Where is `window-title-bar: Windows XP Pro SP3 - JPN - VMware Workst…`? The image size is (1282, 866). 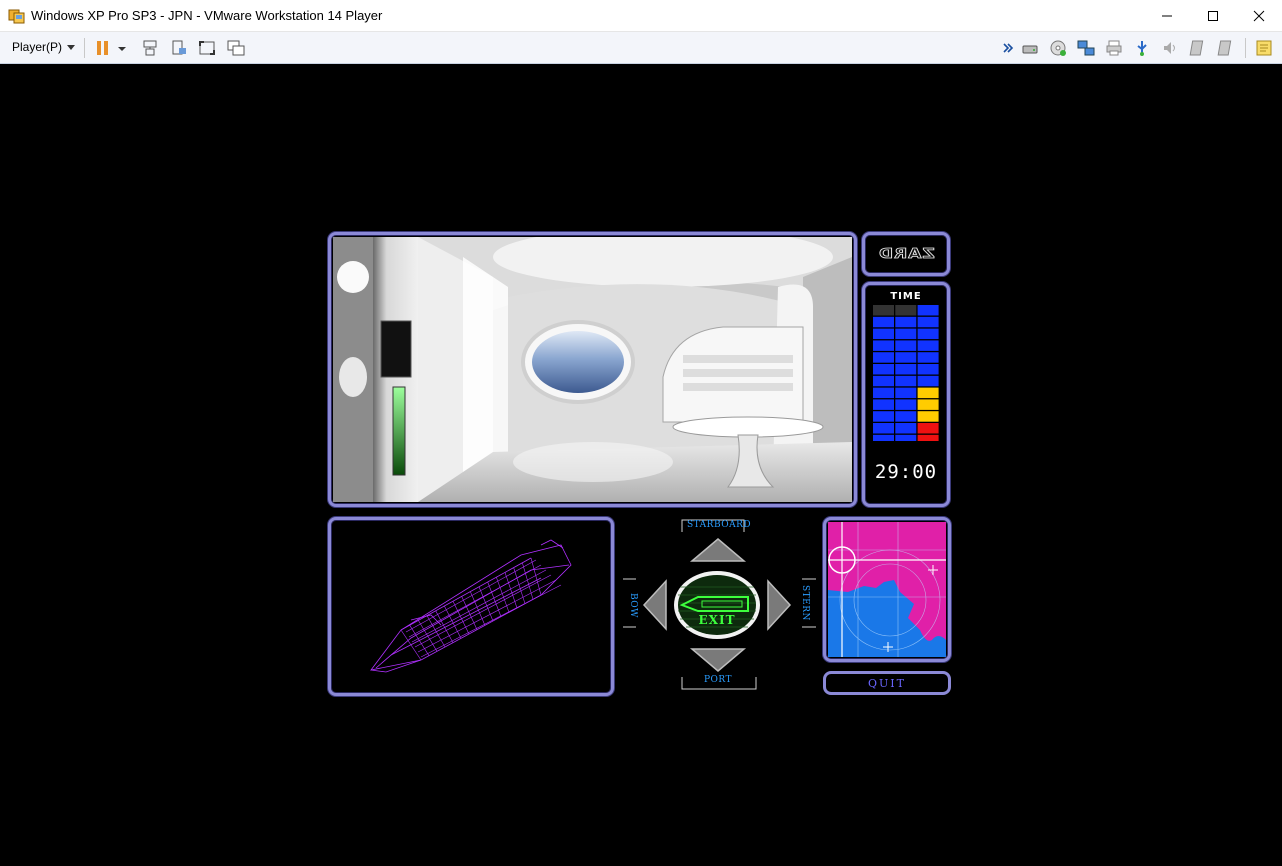 window-title-bar: Windows XP Pro SP3 - JPN - VMware Workst… is located at coordinates (641, 16).